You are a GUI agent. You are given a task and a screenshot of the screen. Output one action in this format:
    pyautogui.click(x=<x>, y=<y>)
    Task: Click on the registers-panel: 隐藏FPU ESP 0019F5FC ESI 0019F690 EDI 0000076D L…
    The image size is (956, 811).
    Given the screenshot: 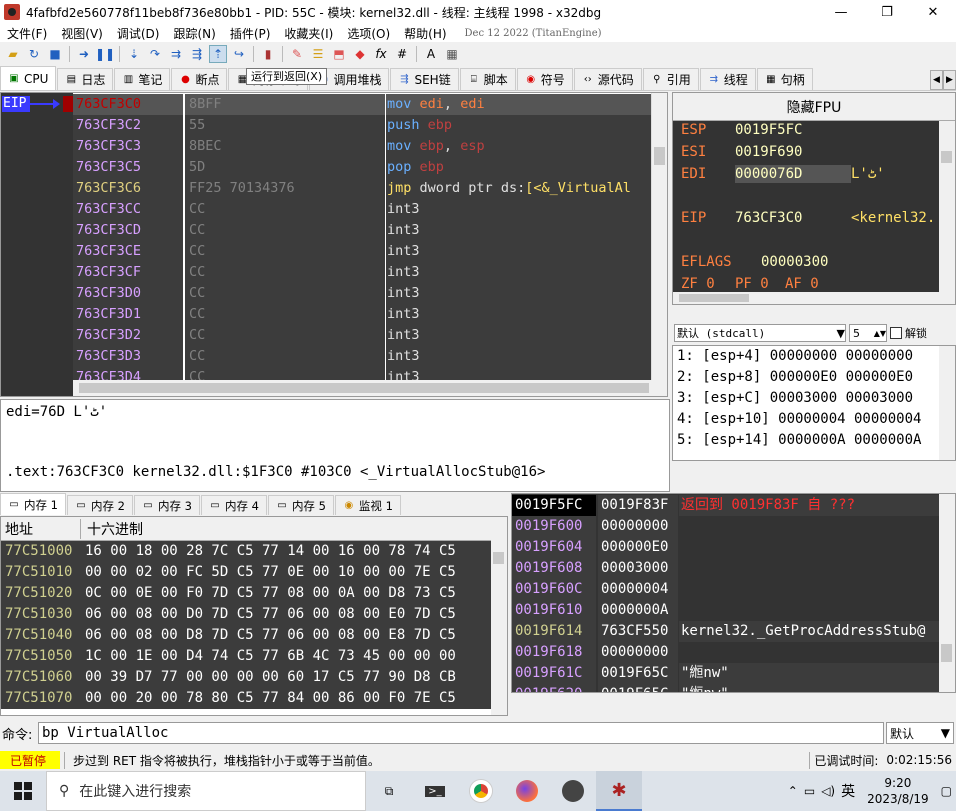 What is the action you would take?
    pyautogui.click(x=814, y=198)
    